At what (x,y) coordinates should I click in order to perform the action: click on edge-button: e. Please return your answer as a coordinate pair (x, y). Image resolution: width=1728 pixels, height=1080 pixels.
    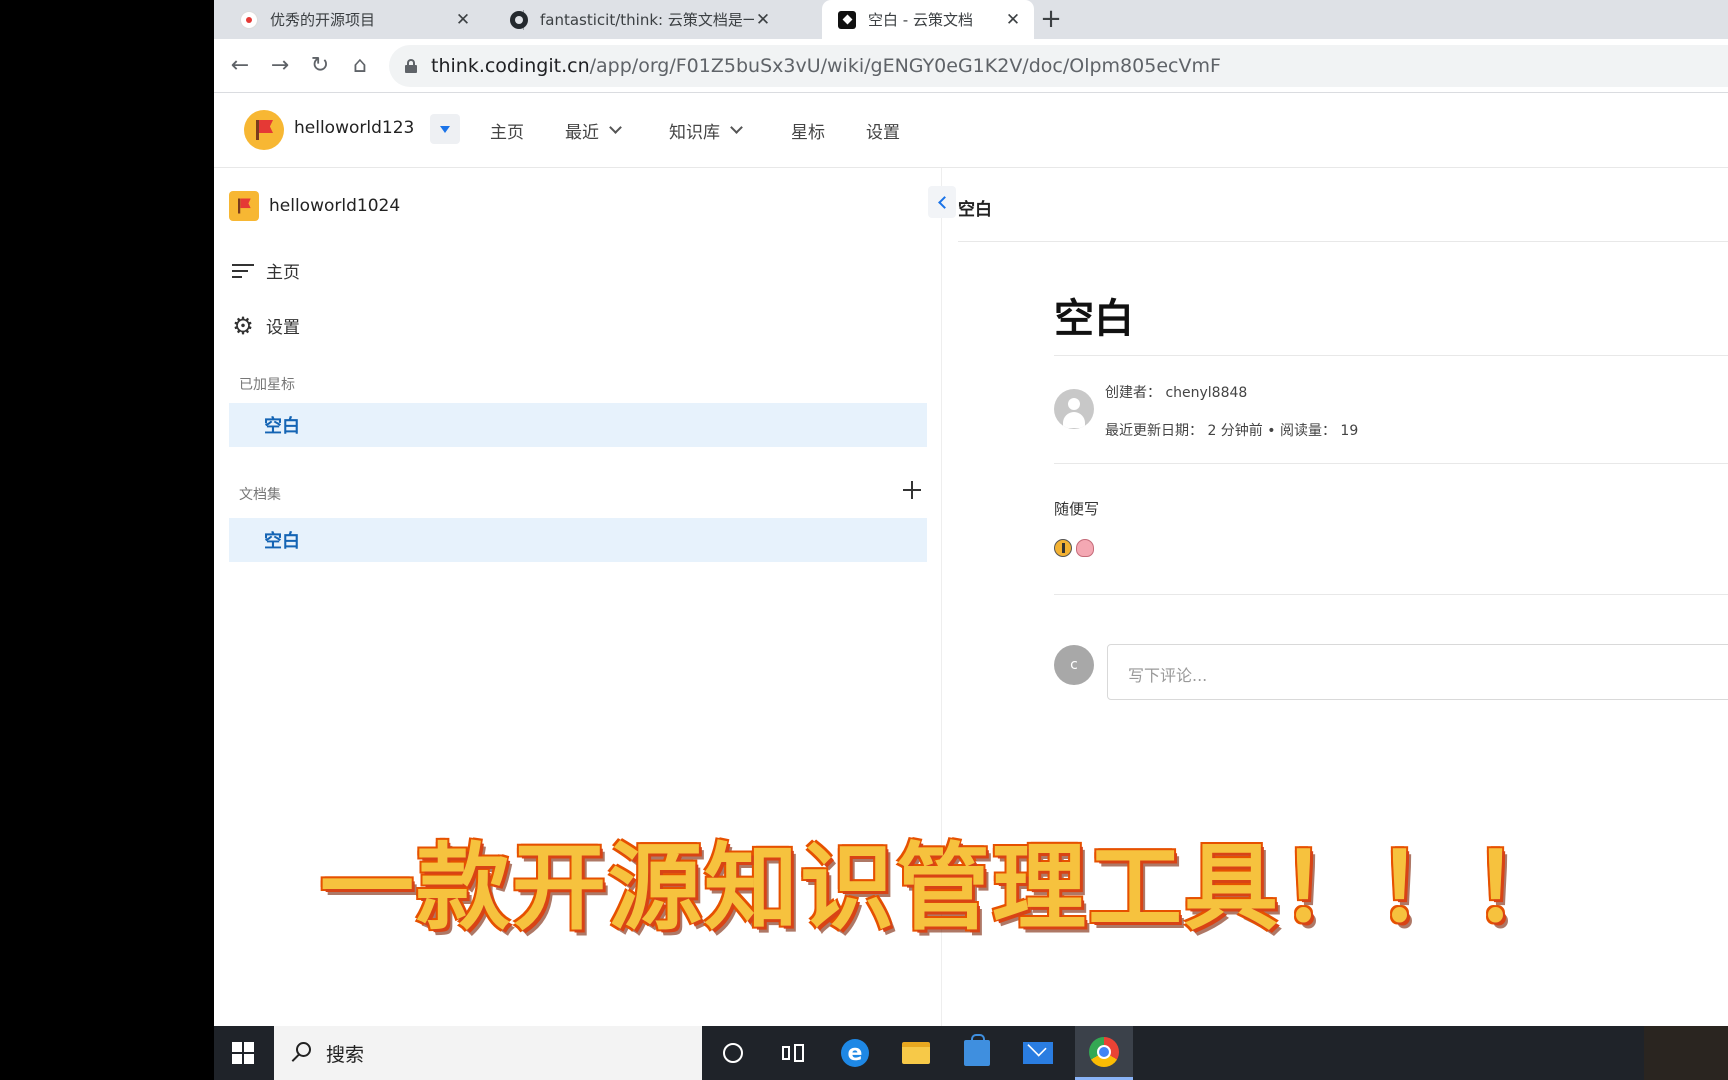
    Looking at the image, I should click on (855, 1053).